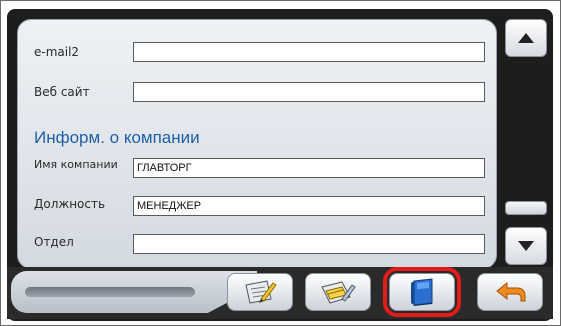 This screenshot has height=326, width=561. I want to click on field-label-company-name: Имя компании, so click(76, 164).